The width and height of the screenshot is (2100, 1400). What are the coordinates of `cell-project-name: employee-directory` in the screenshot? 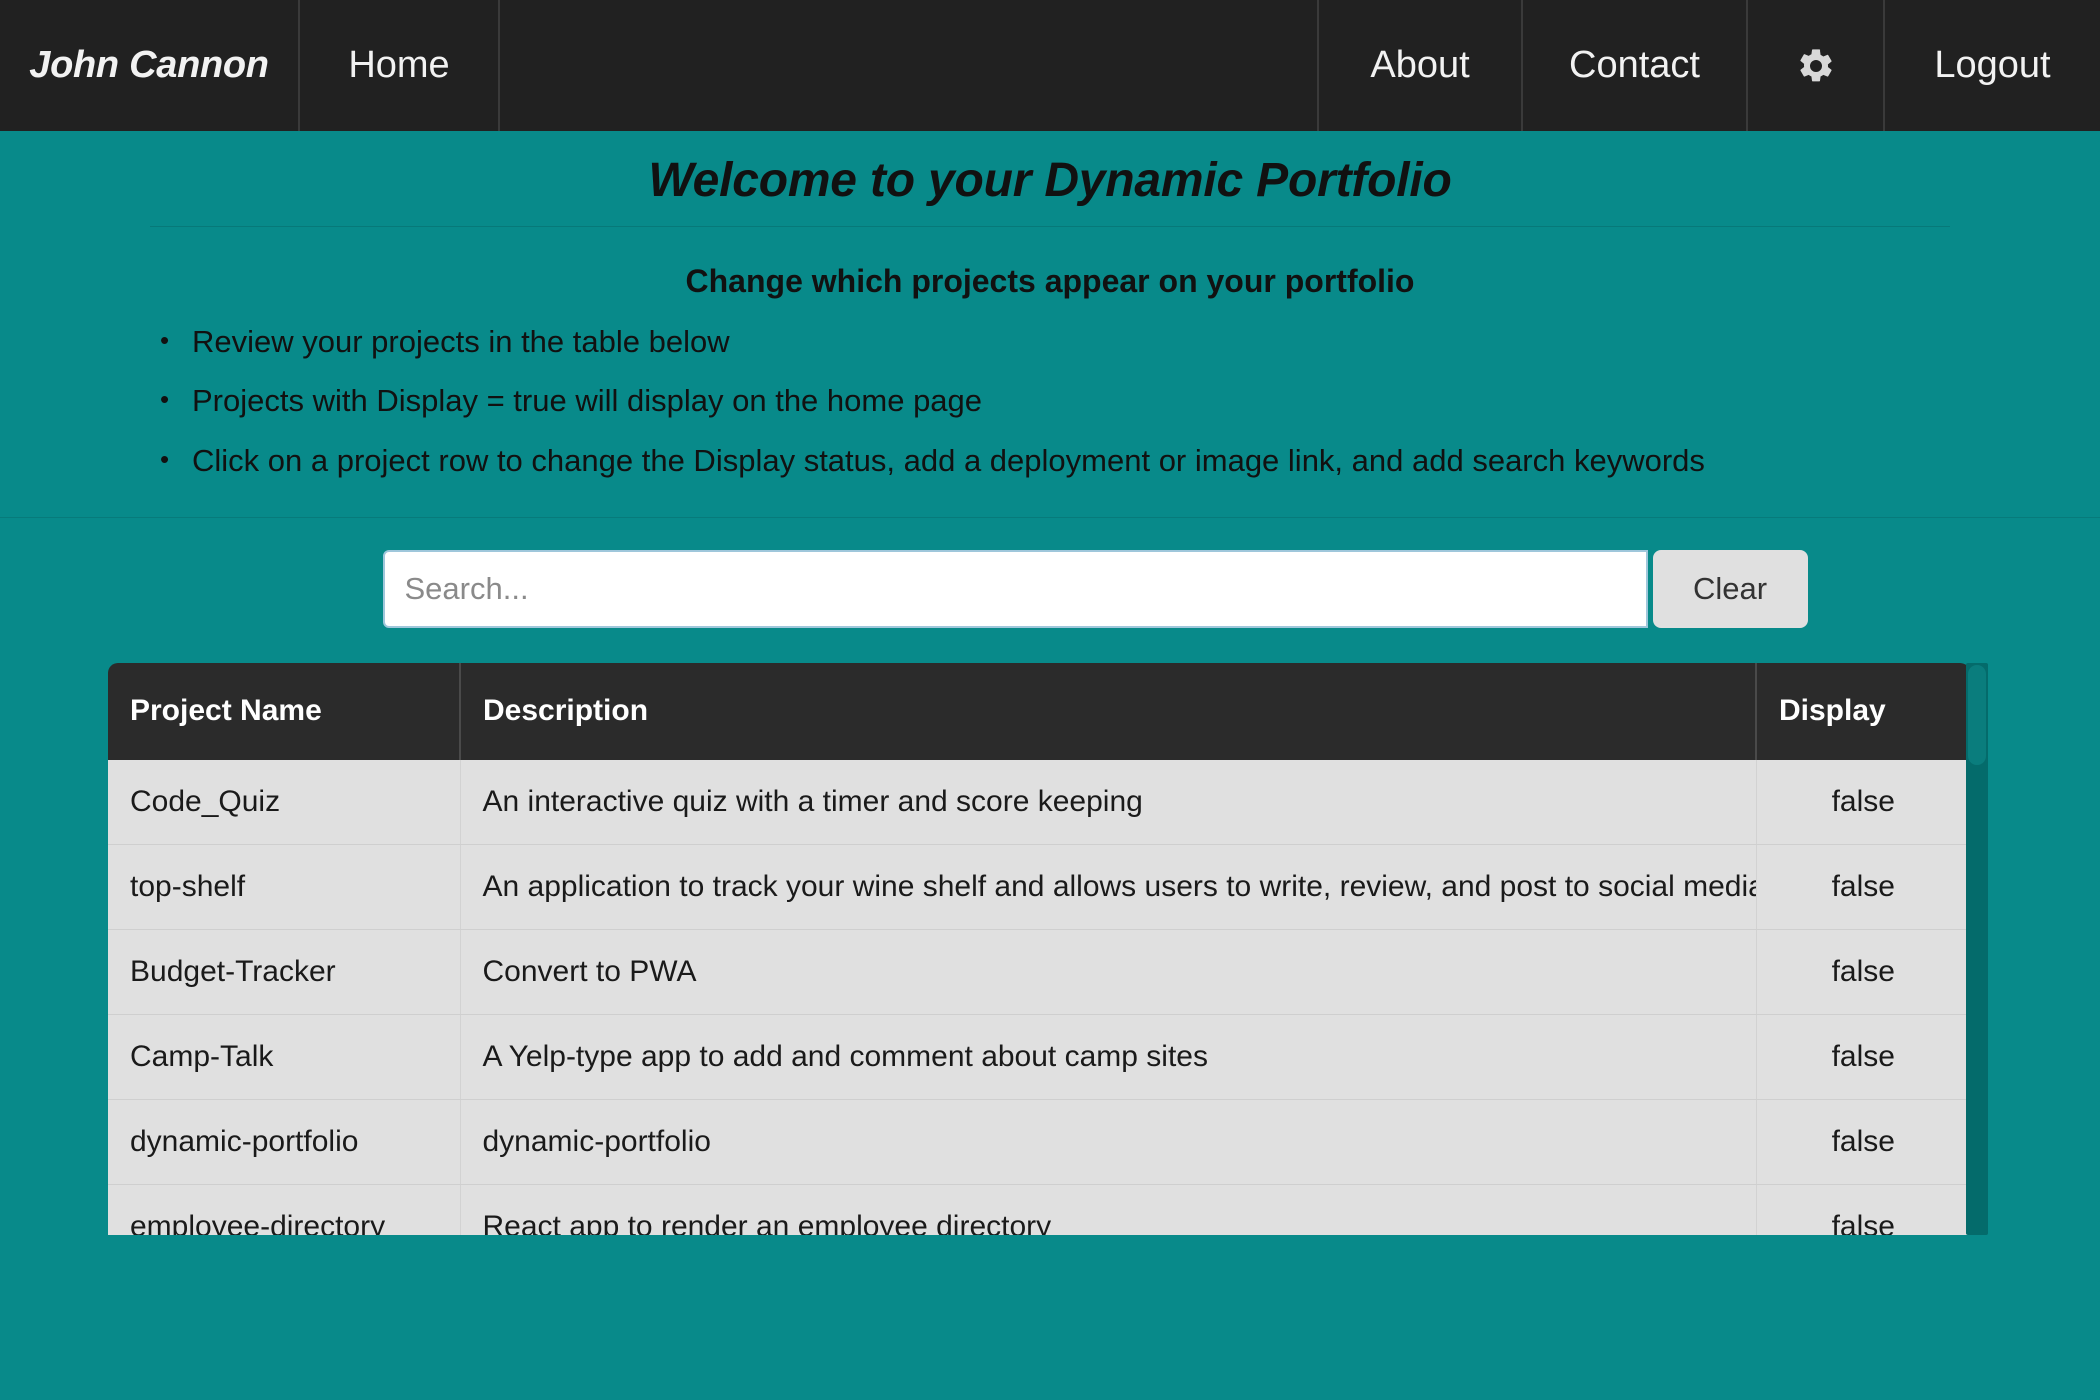 It's located at (284, 1209).